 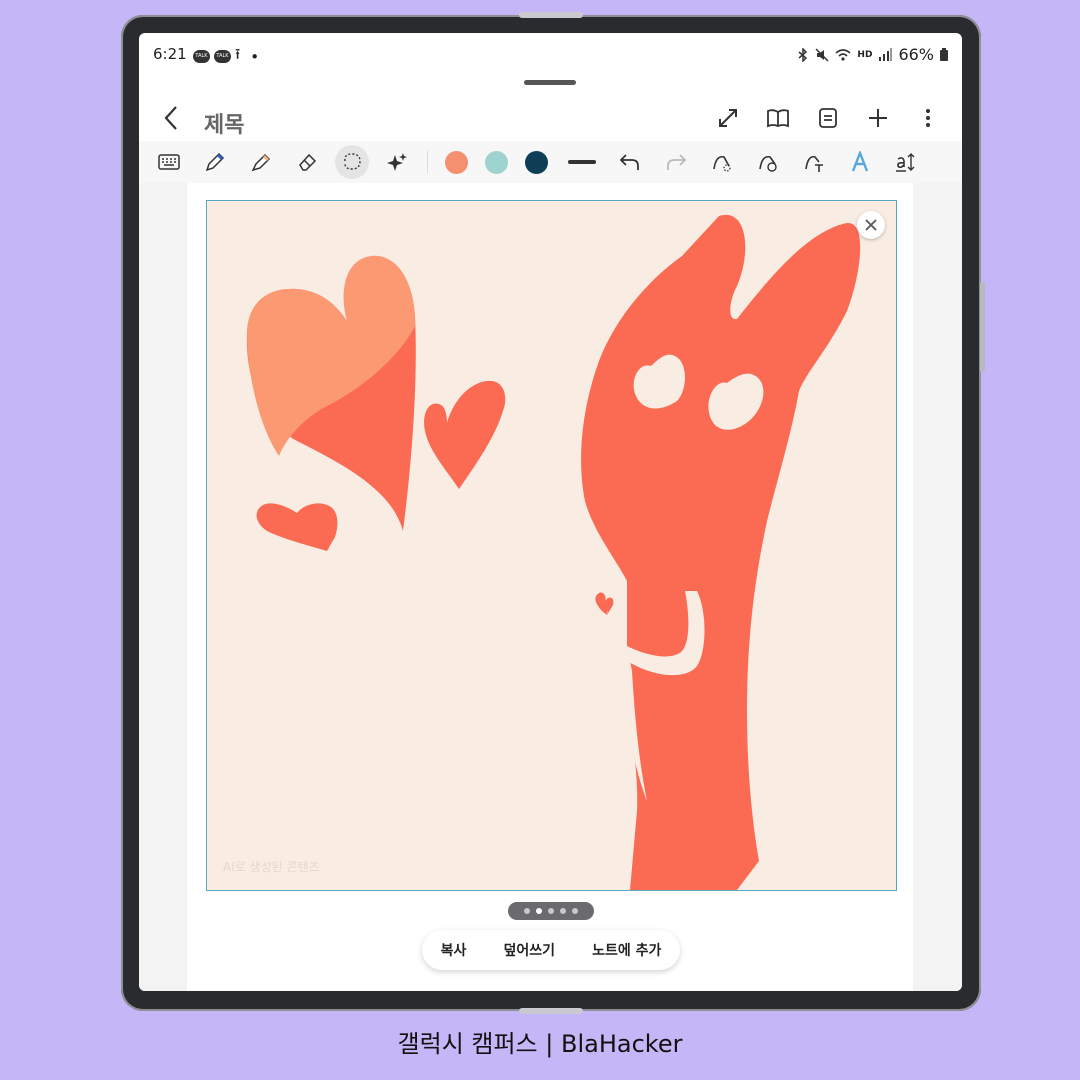 I want to click on text-size-icon, so click(x=906, y=162).